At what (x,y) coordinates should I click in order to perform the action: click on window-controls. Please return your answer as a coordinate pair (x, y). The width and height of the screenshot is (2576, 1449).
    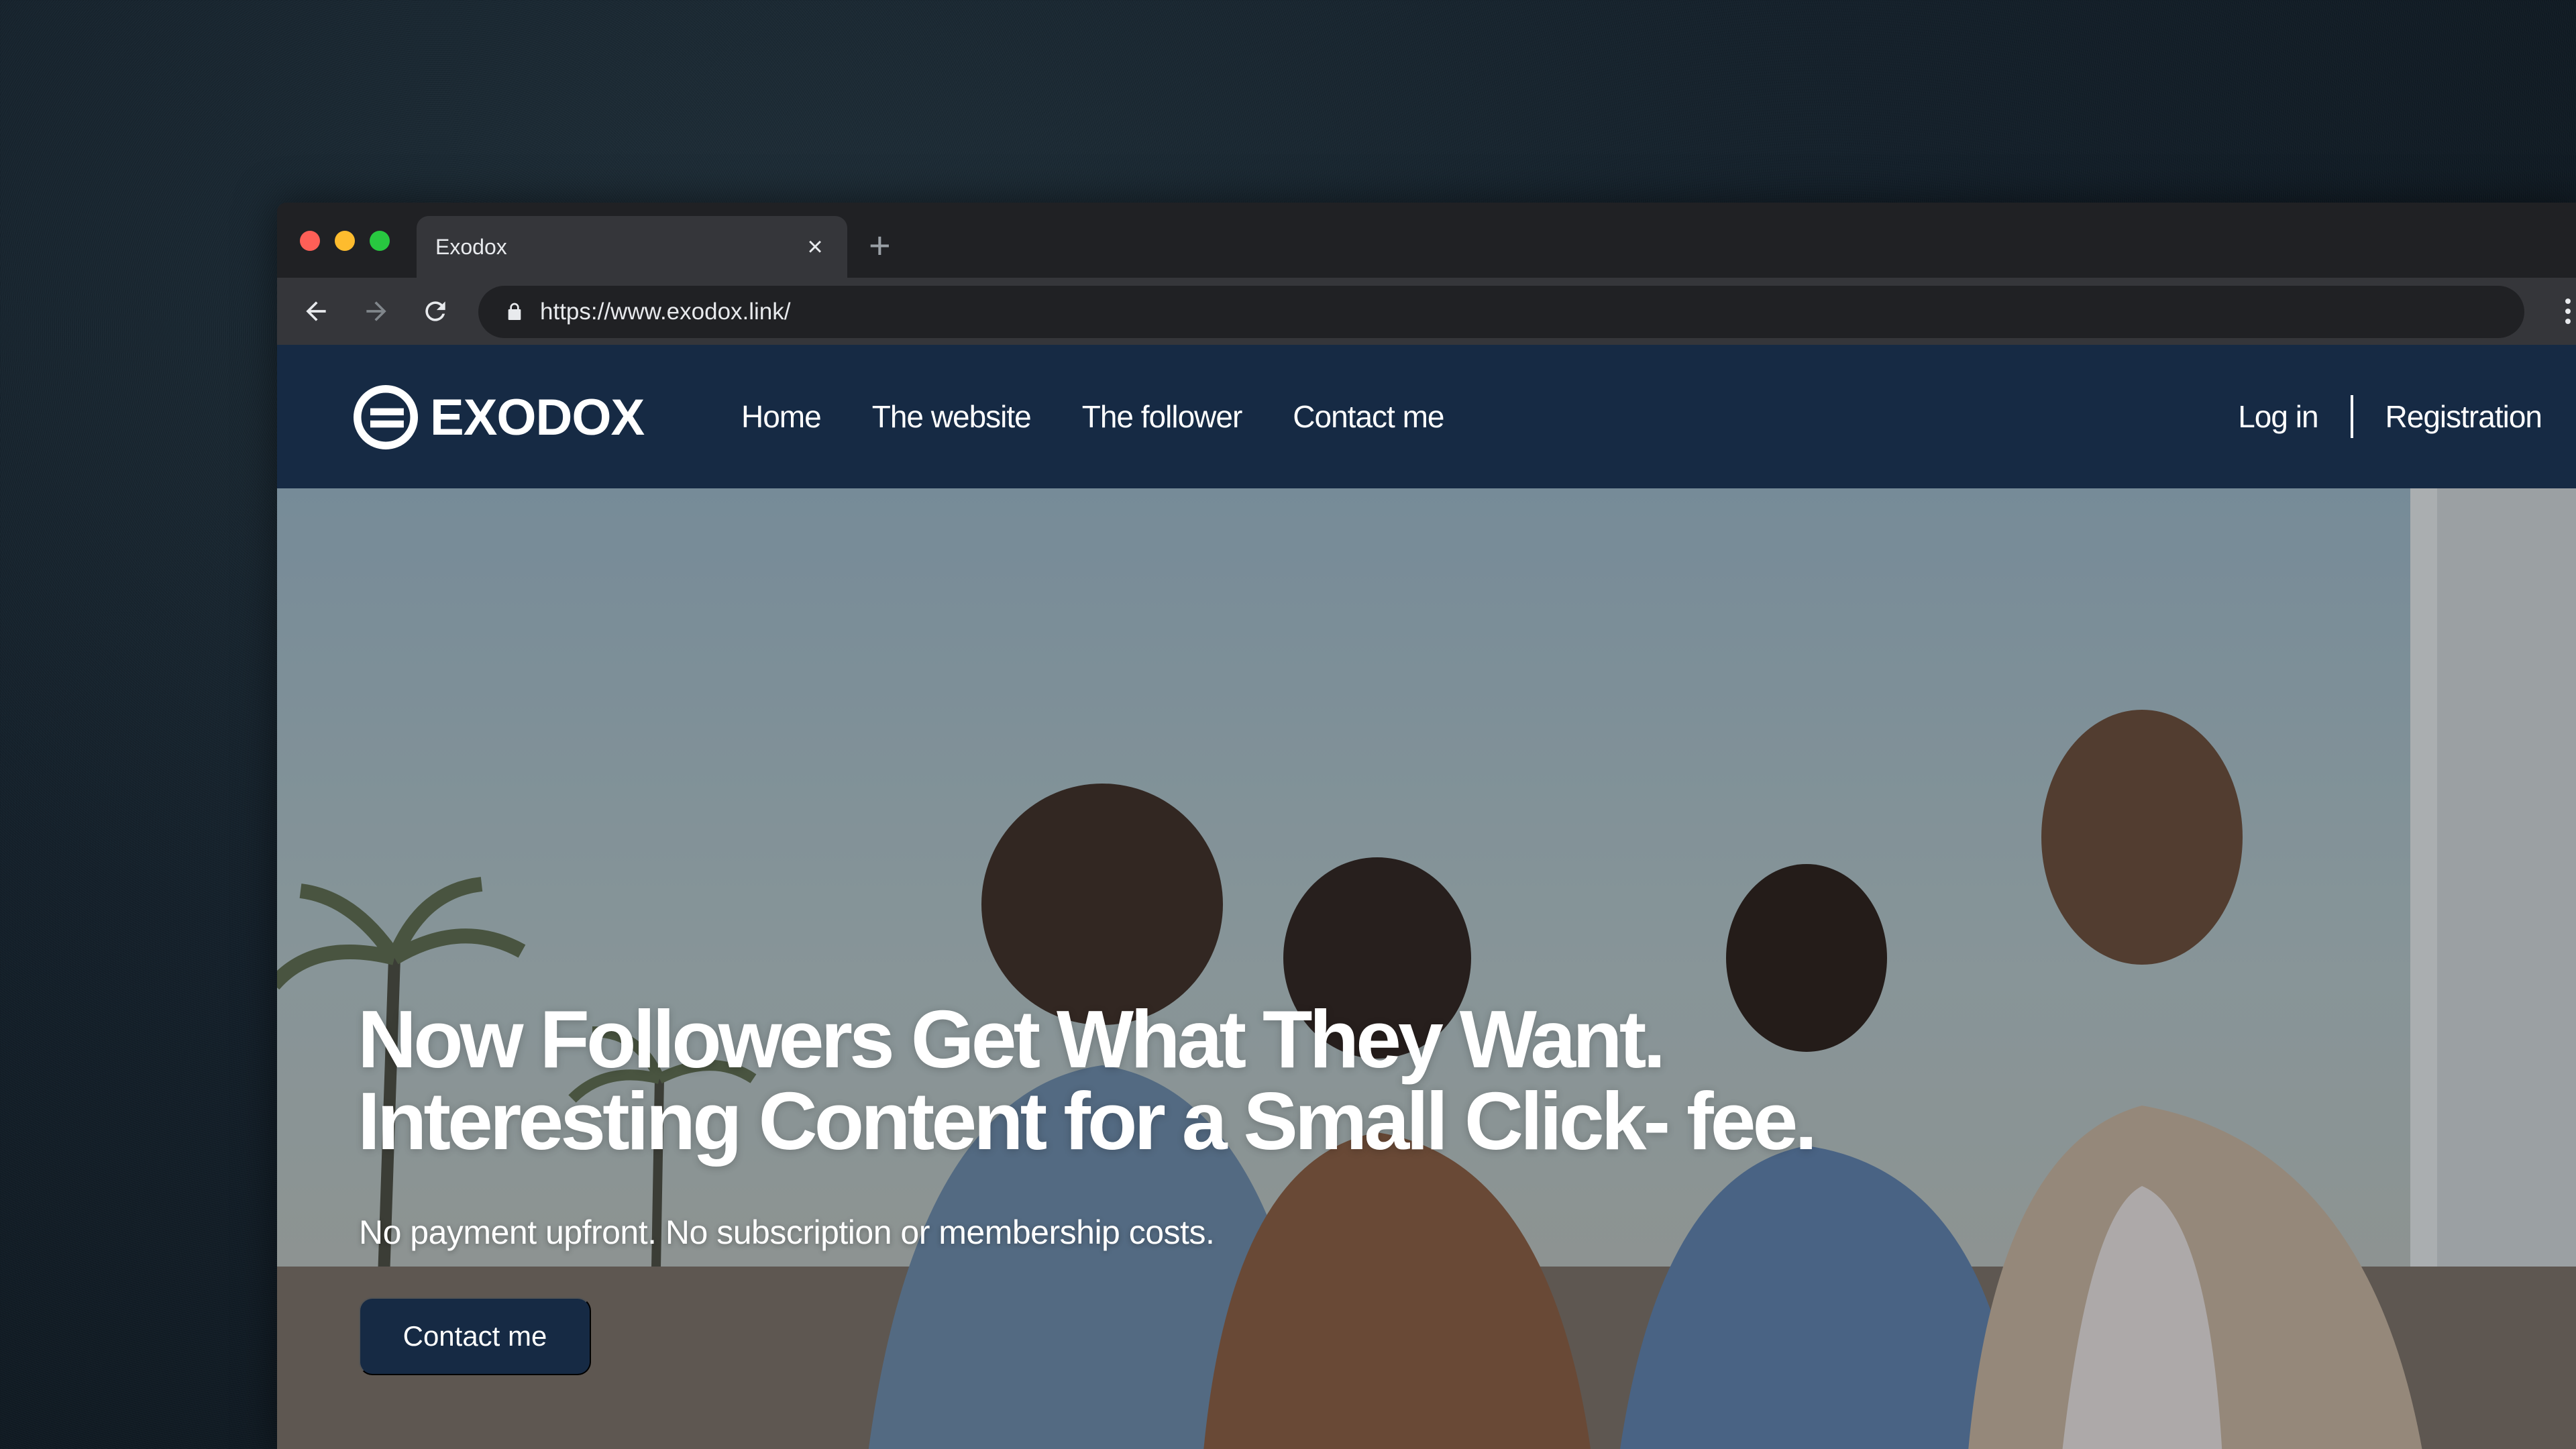
    Looking at the image, I should click on (345, 241).